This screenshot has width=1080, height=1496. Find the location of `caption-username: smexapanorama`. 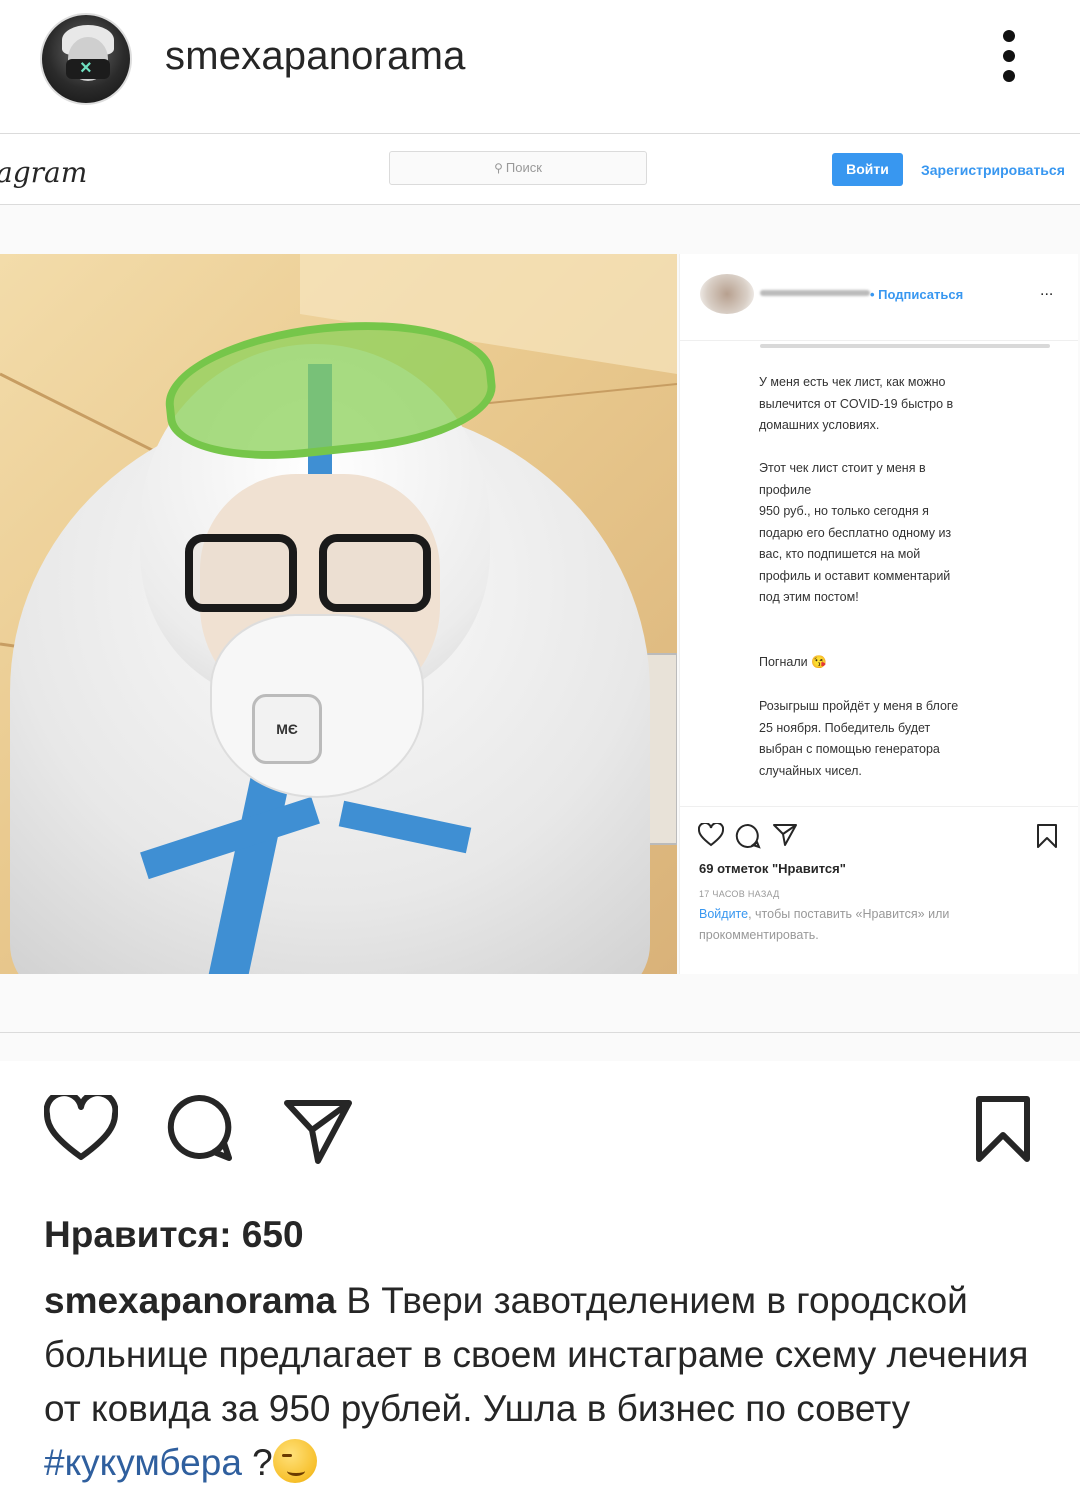

caption-username: smexapanorama is located at coordinates (190, 1300).